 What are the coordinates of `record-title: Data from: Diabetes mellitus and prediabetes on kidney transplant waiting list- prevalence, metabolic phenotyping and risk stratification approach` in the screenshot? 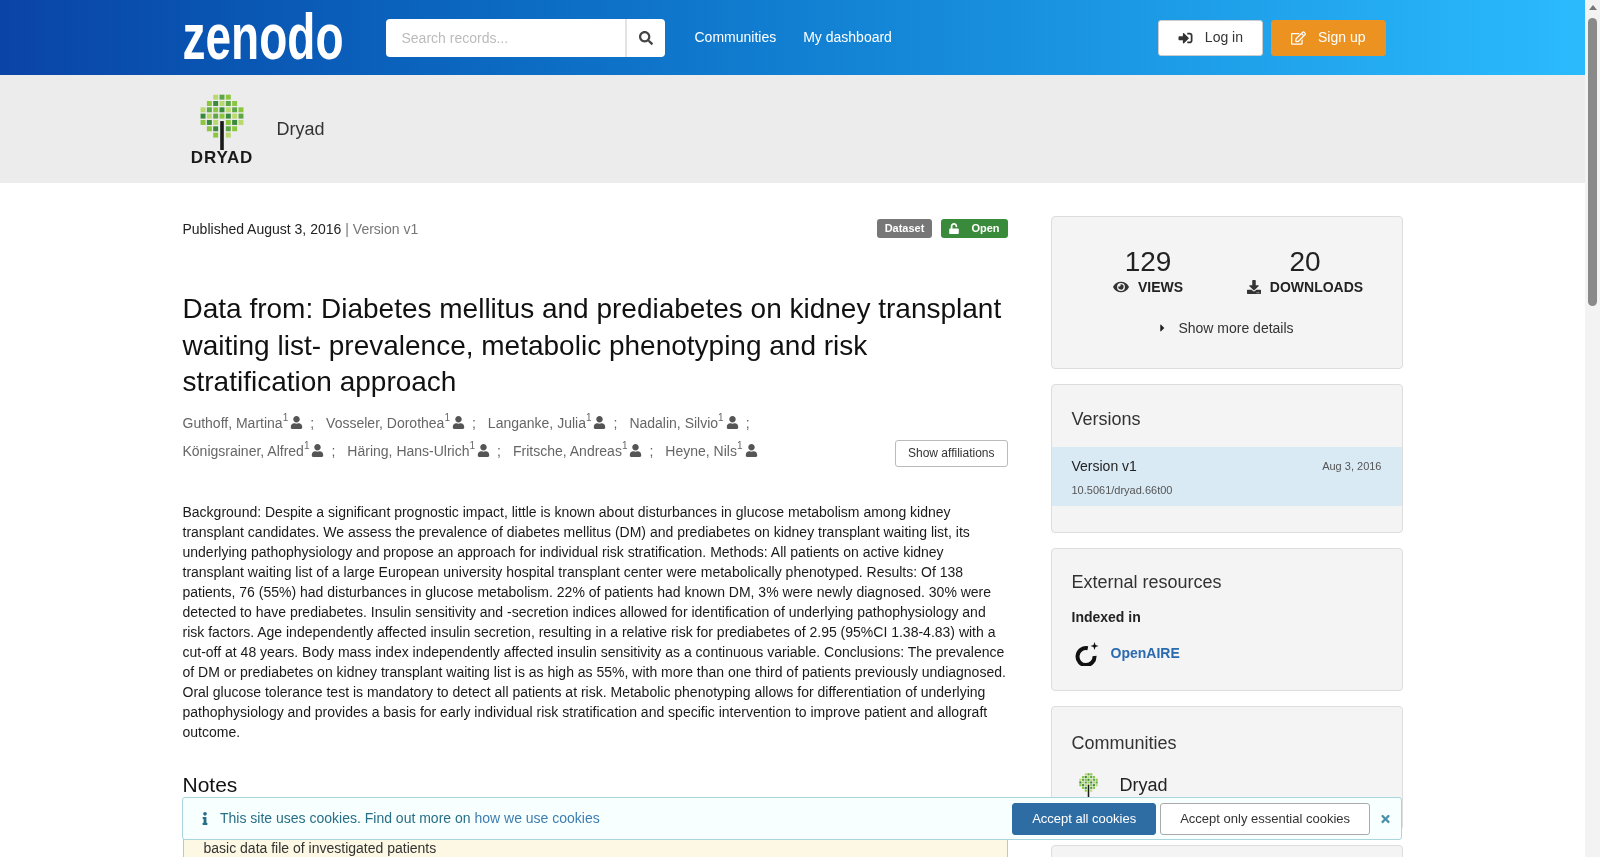 It's located at (592, 345).